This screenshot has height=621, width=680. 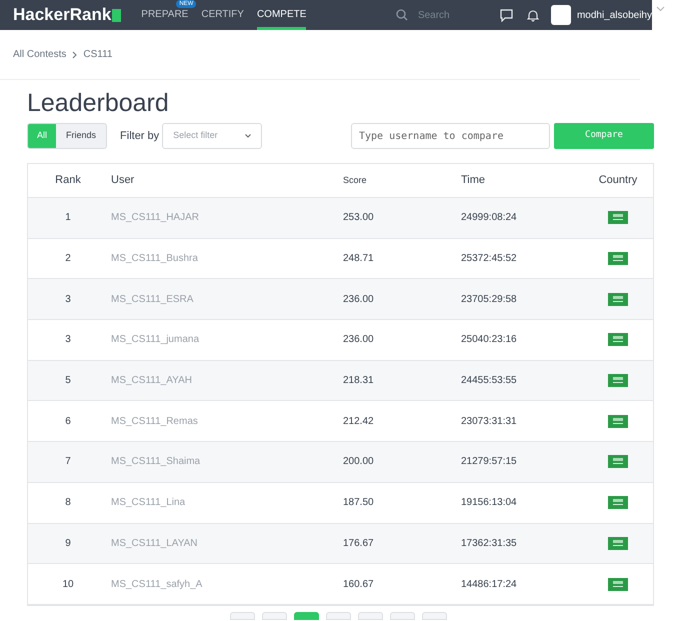 What do you see at coordinates (359, 585) in the screenshot?
I see `table-cell-text: 160.67` at bounding box center [359, 585].